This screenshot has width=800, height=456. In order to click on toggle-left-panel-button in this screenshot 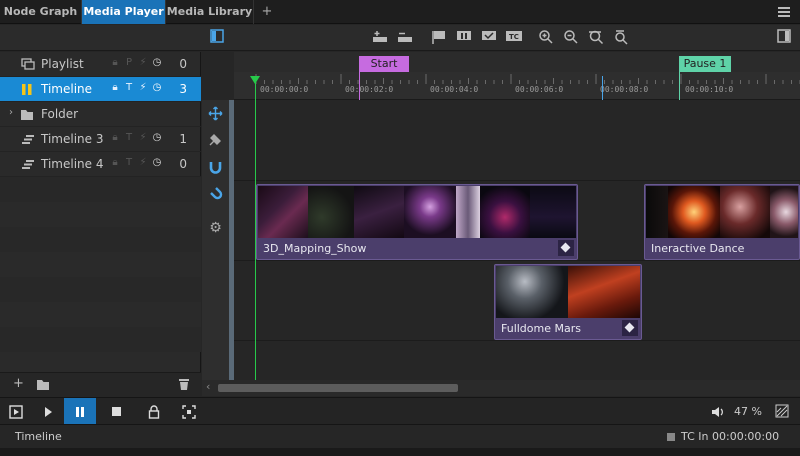, I will do `click(217, 38)`.